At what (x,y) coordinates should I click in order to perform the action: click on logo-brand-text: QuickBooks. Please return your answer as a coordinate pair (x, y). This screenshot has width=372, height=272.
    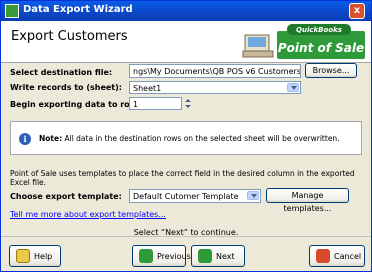
    Looking at the image, I should click on (319, 30).